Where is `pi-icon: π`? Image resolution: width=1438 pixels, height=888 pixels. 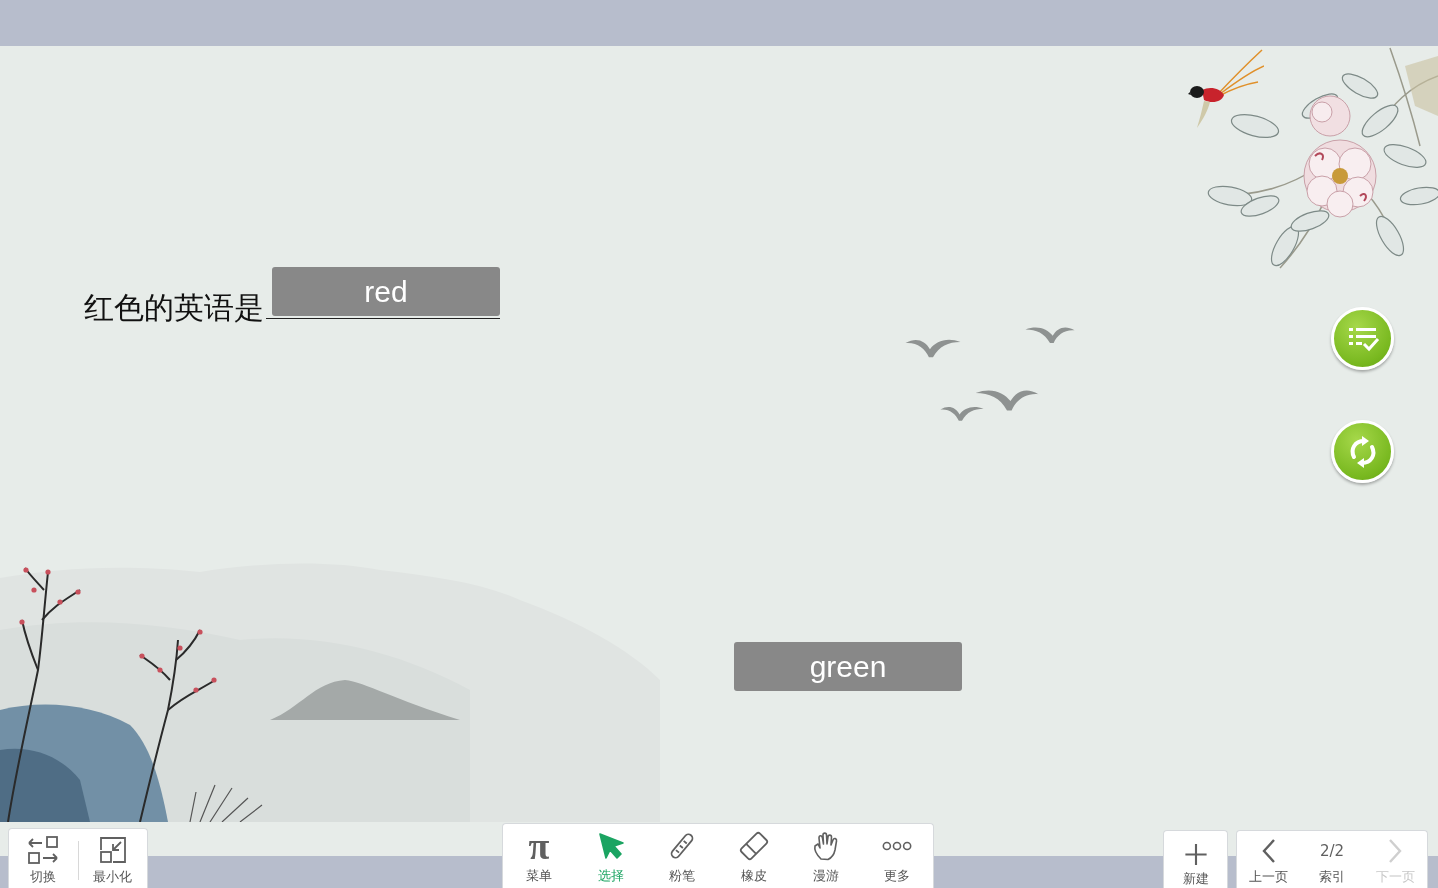
pi-icon: π is located at coordinates (539, 846).